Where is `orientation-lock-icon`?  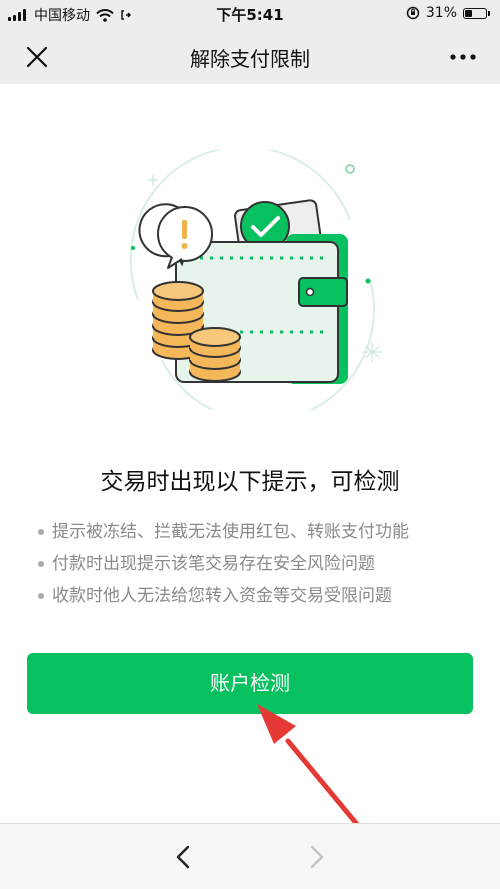 orientation-lock-icon is located at coordinates (413, 13).